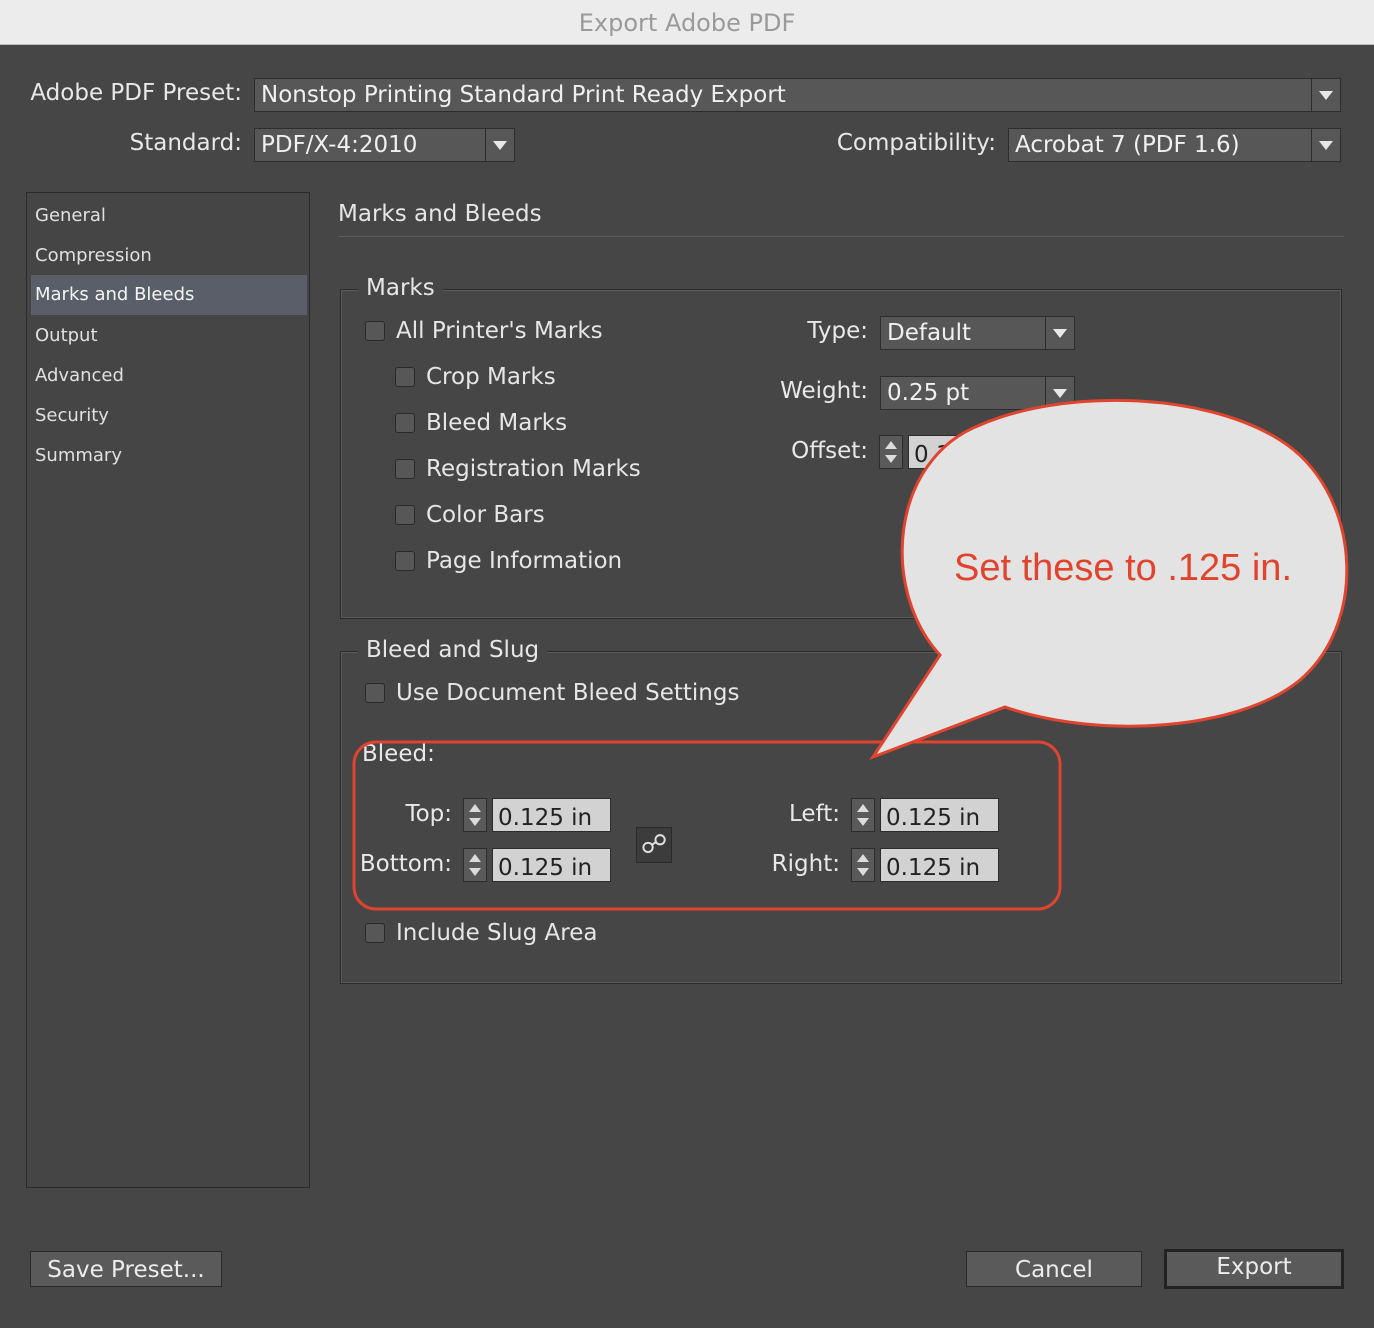  What do you see at coordinates (1254, 1269) in the screenshot?
I see `export-button: Export` at bounding box center [1254, 1269].